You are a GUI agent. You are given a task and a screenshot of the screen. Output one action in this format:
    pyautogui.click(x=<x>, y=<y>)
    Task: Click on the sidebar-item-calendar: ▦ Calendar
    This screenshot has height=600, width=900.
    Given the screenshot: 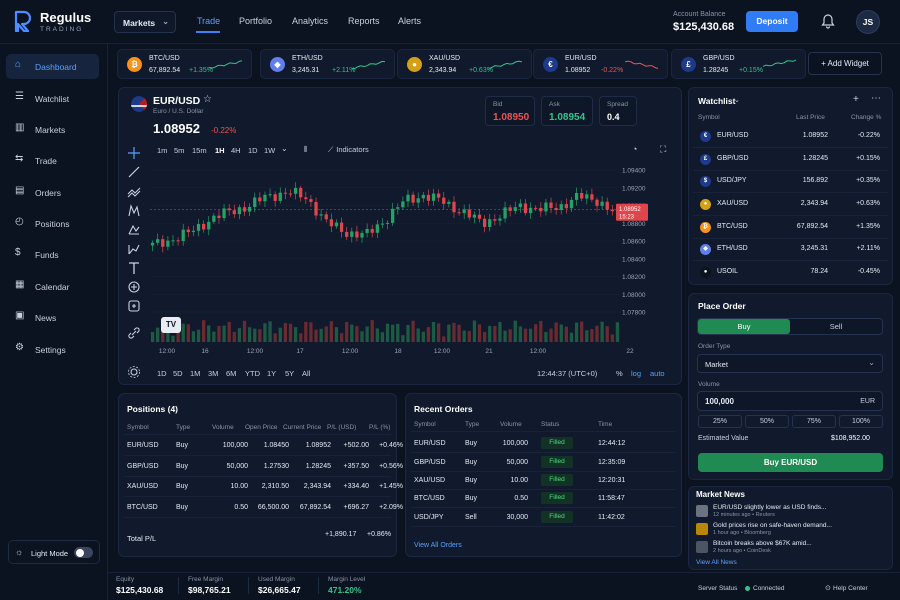 What is the action you would take?
    pyautogui.click(x=52, y=286)
    